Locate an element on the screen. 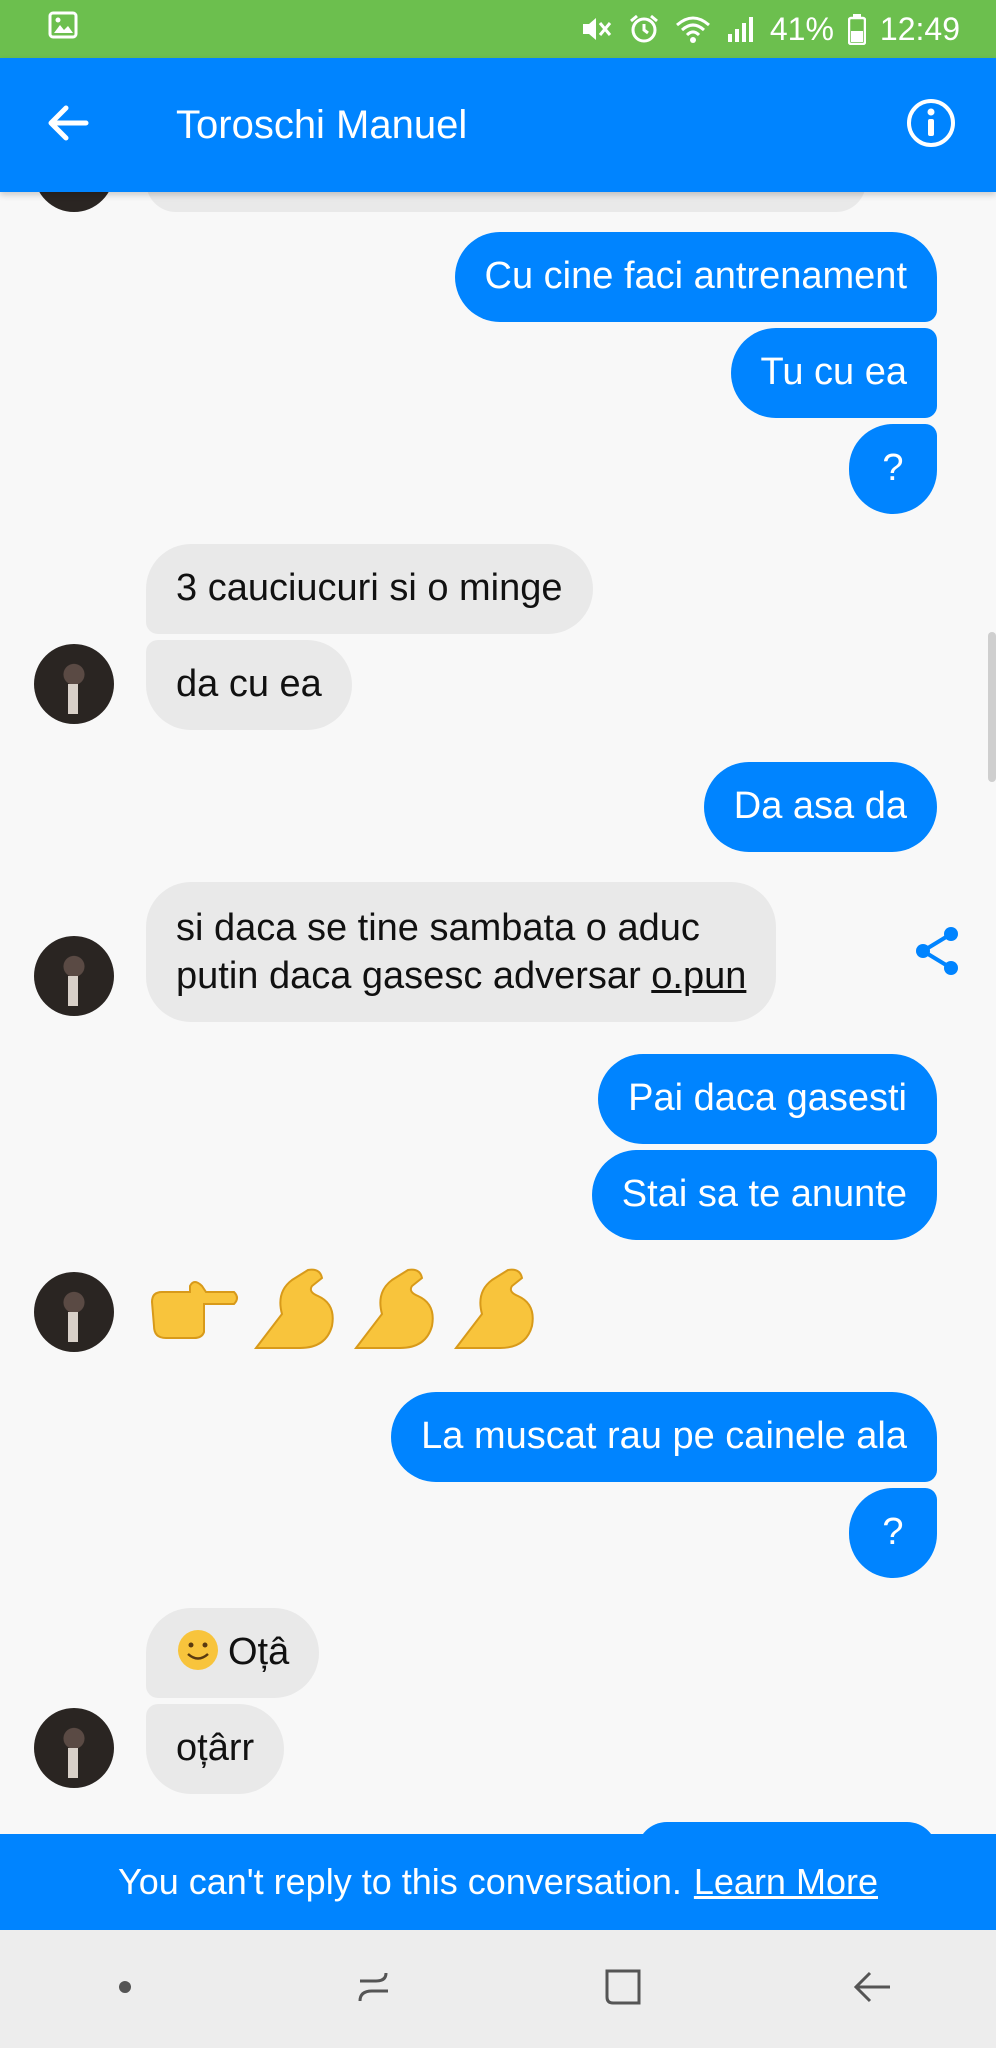  learn-more-link: Learn More is located at coordinates (786, 1882).